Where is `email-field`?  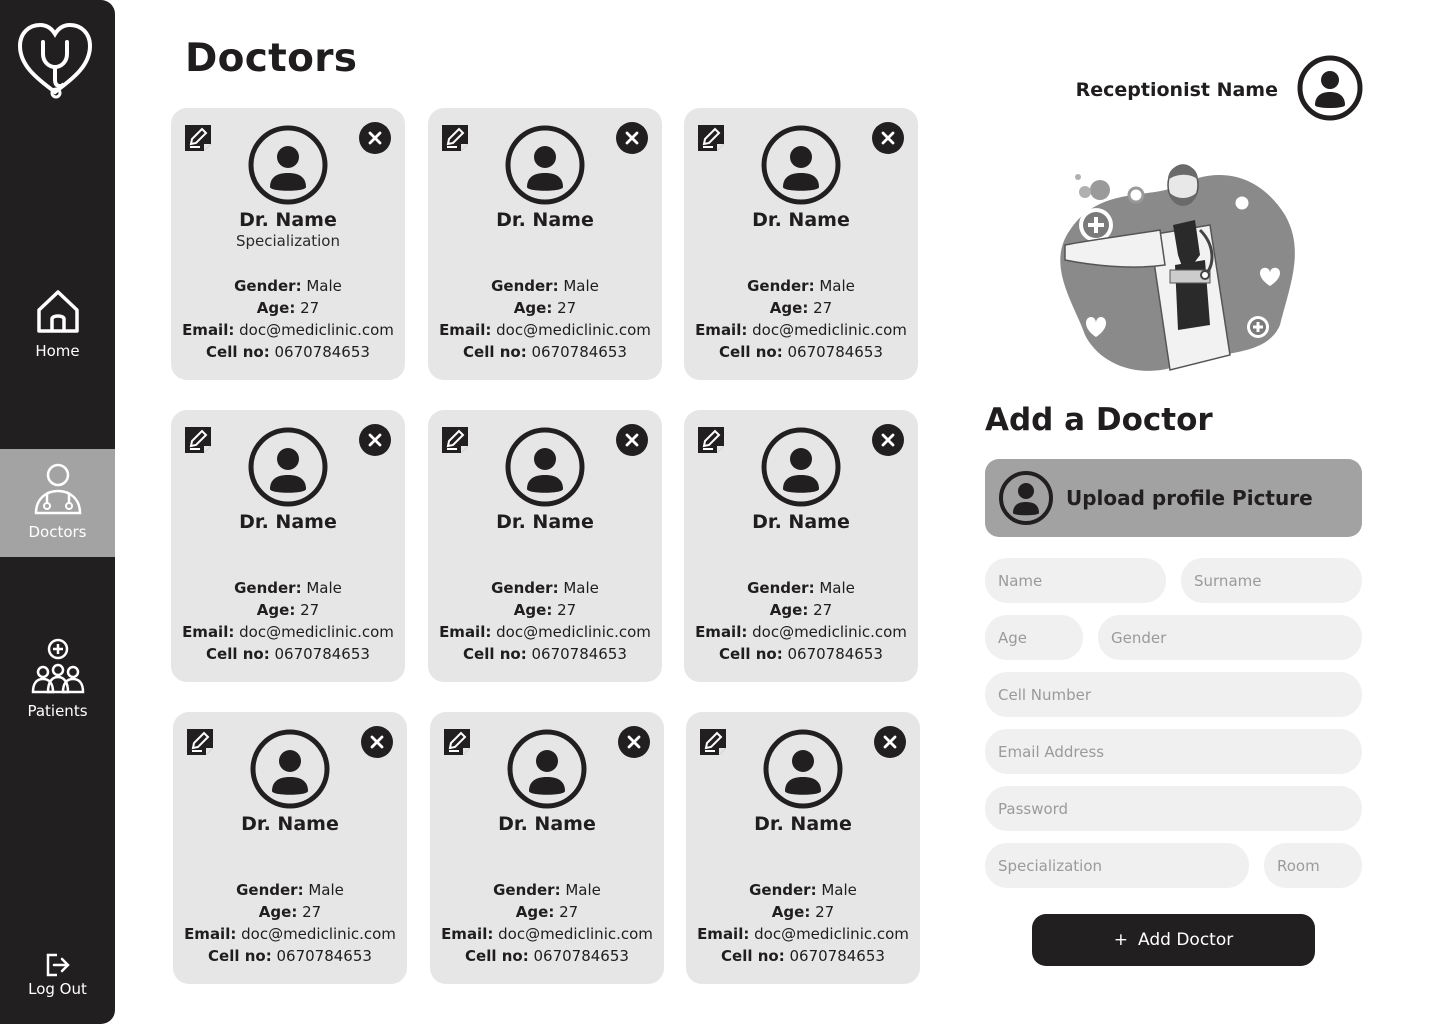
email-field is located at coordinates (1173, 751).